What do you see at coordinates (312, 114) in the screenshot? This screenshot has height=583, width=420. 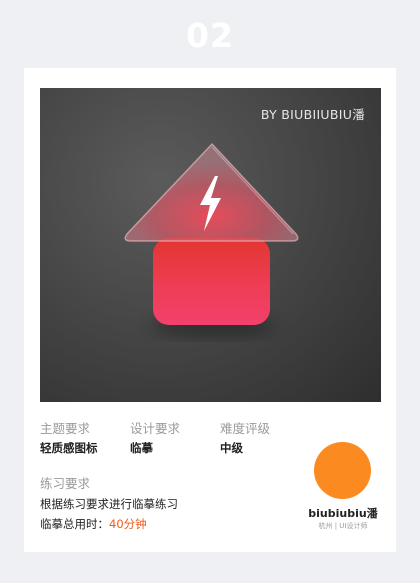 I see `hero-credit: BY BIUBIIUBIU潘` at bounding box center [312, 114].